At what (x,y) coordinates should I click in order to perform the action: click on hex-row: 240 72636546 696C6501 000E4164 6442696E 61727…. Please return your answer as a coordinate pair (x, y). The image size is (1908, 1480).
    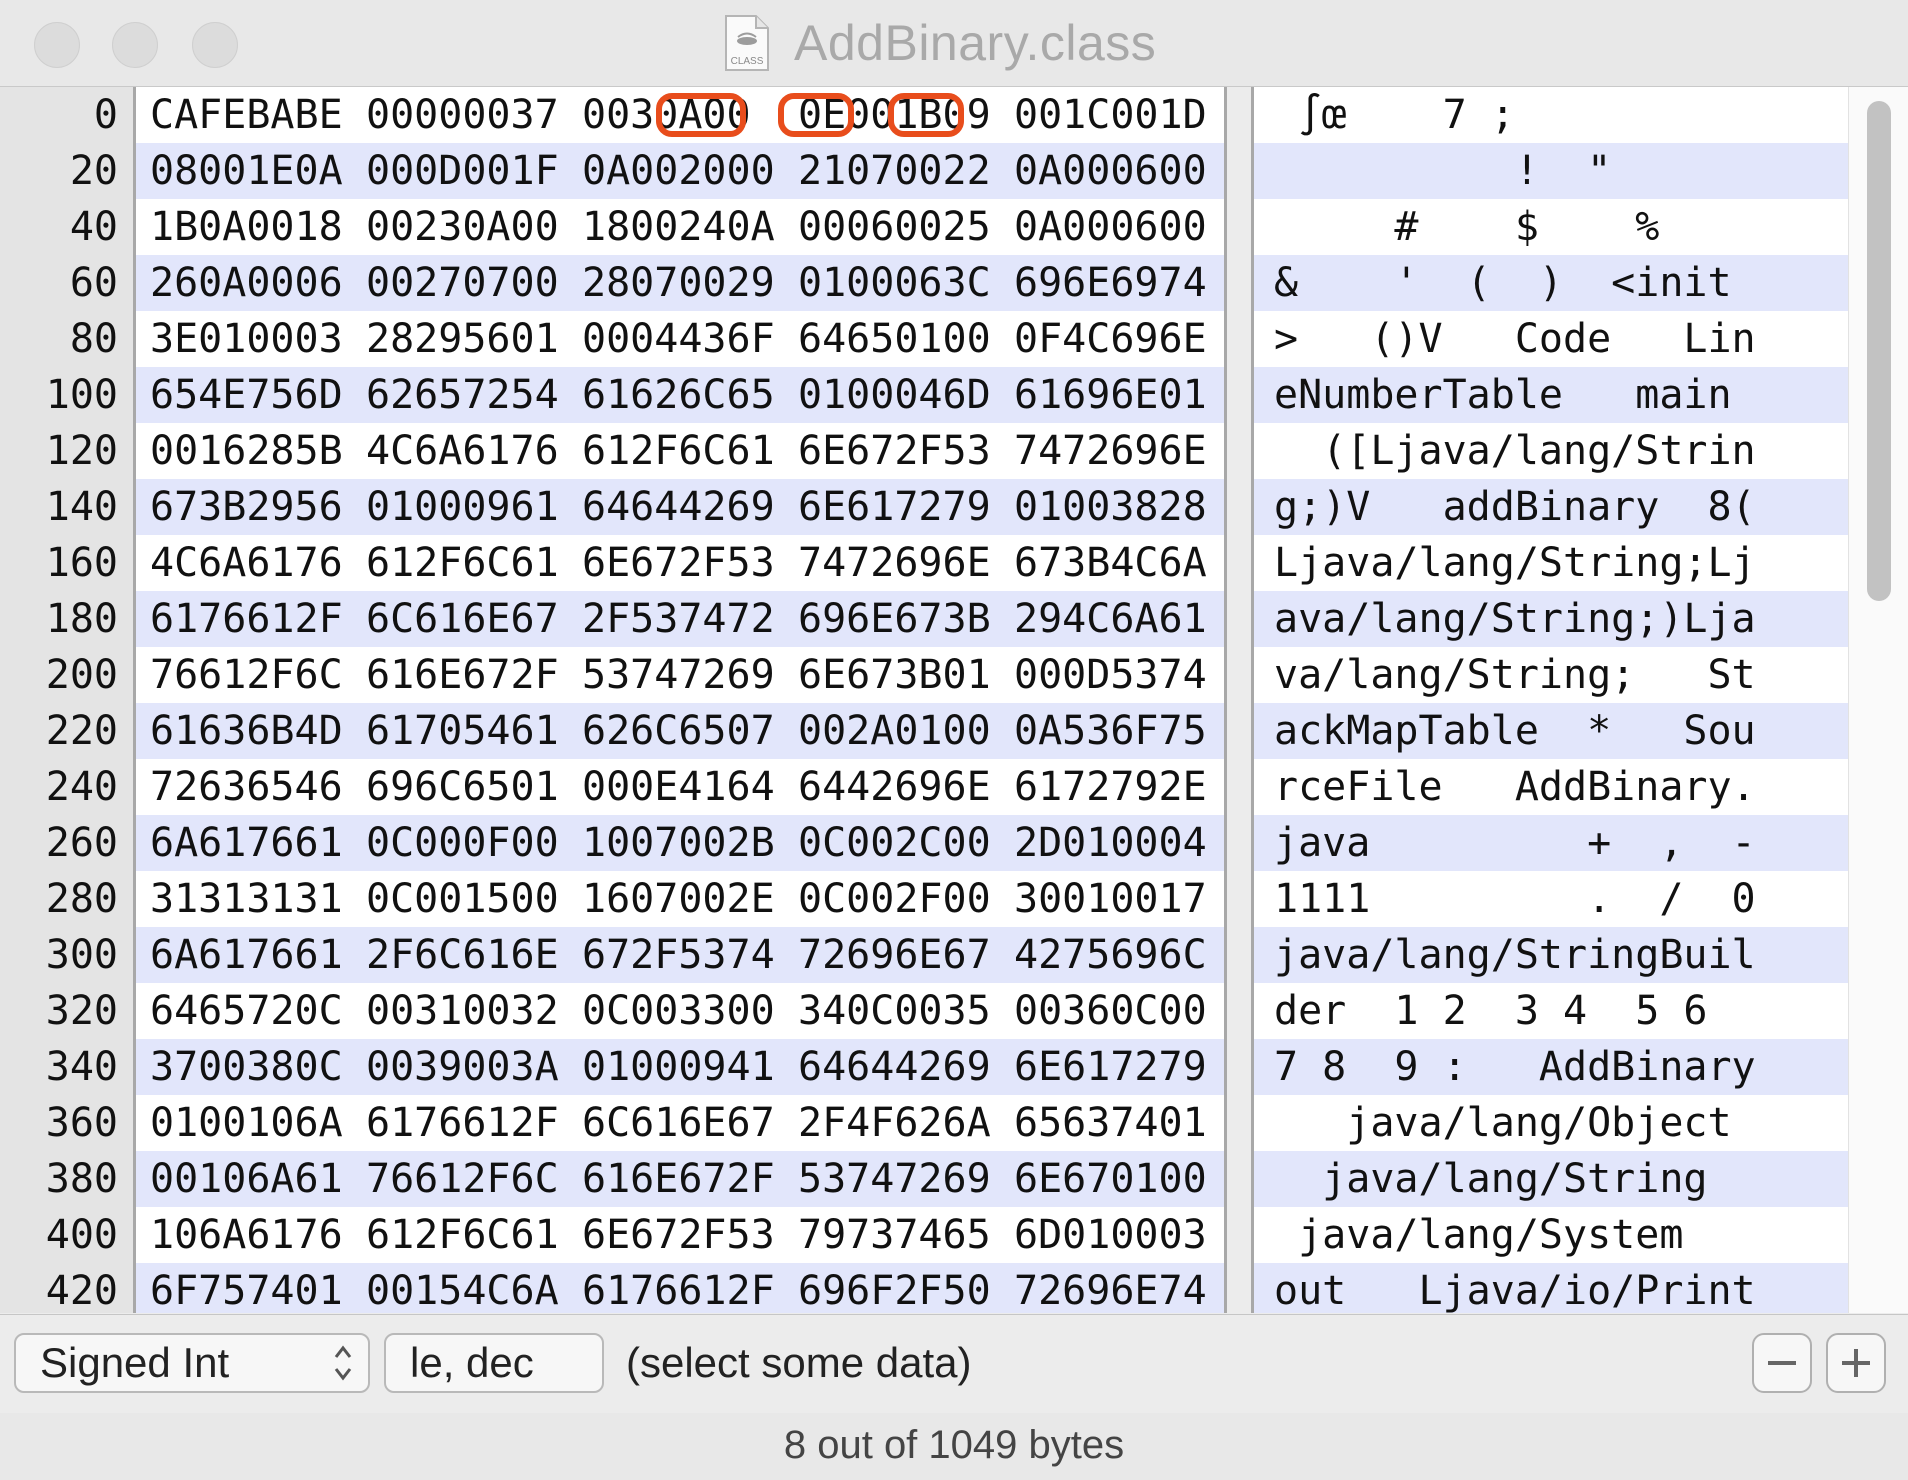
    Looking at the image, I should click on (954, 787).